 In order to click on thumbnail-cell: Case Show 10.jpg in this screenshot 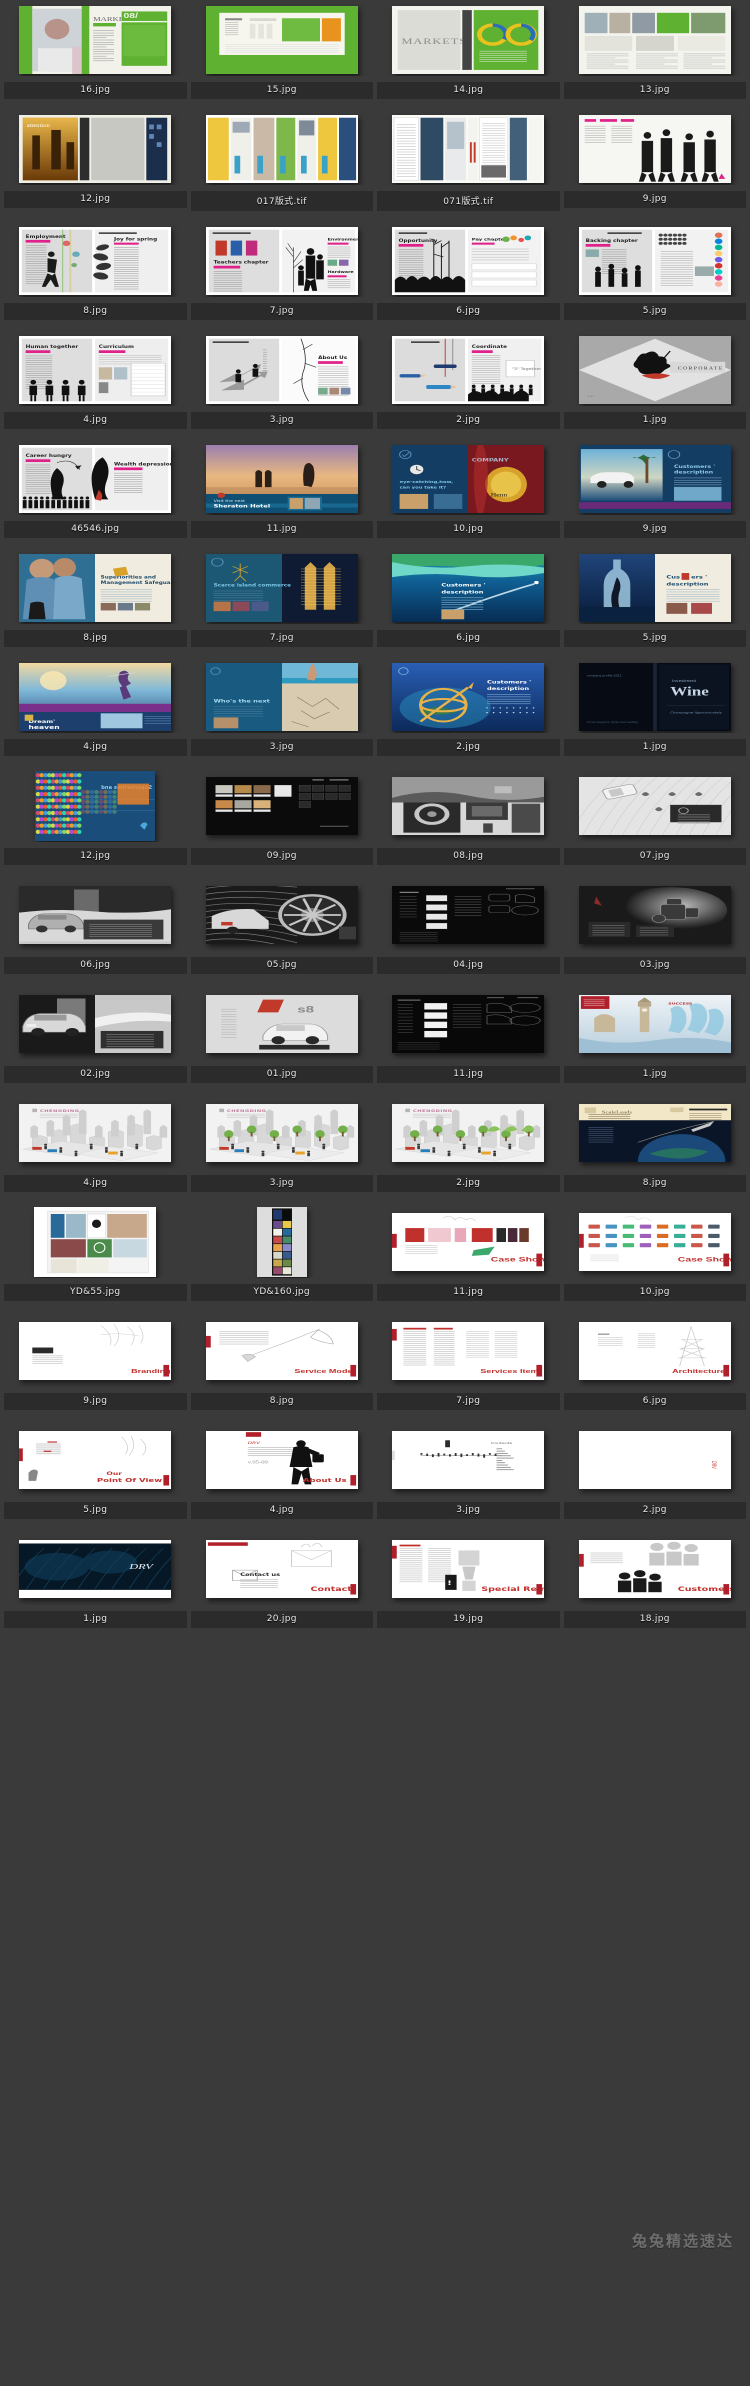, I will do `click(655, 1253)`.